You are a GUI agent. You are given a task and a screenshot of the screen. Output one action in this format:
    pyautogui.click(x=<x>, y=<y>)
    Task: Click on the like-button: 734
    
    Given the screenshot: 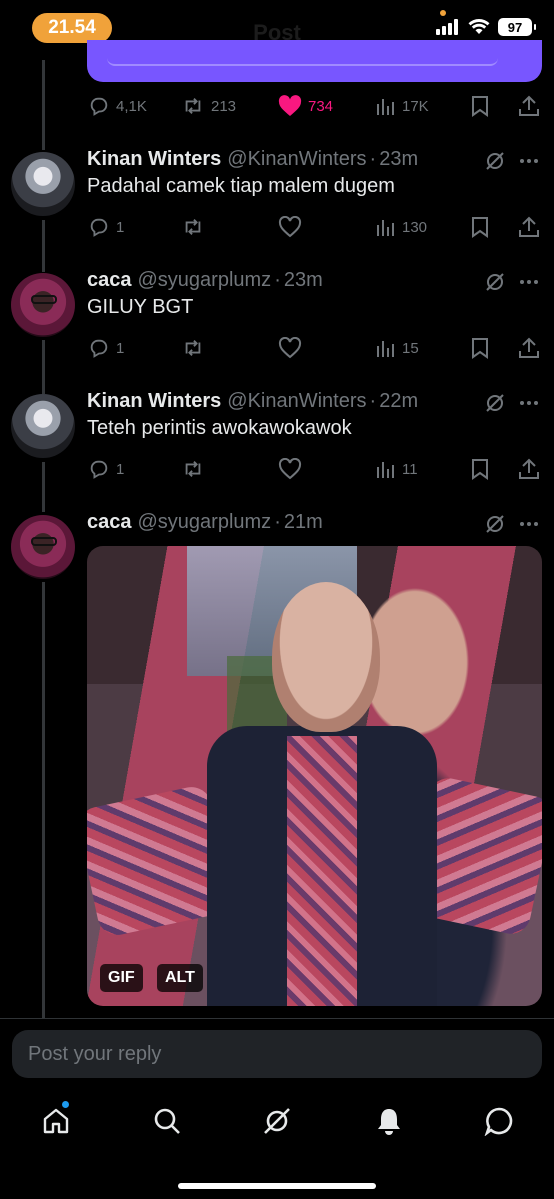 What is the action you would take?
    pyautogui.click(x=305, y=106)
    